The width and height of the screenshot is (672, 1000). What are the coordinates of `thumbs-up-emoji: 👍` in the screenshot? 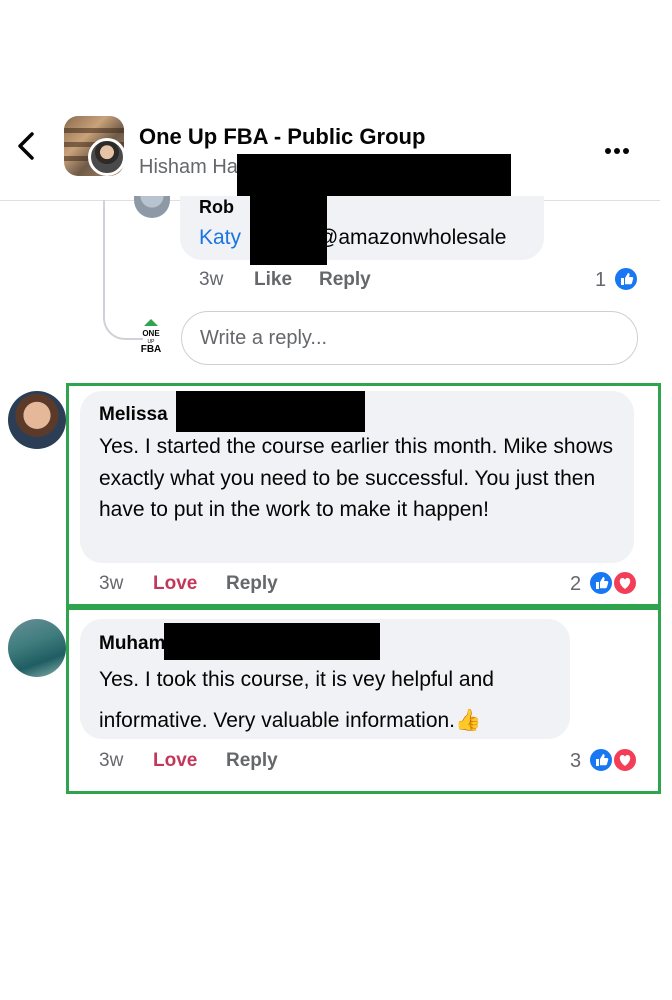 It's located at (468, 720).